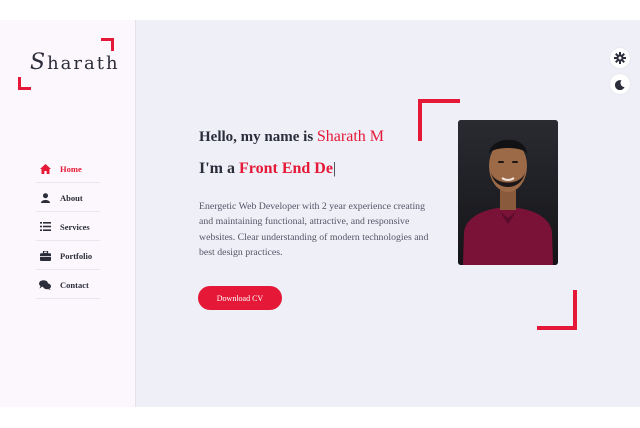 The width and height of the screenshot is (640, 428). I want to click on greeting-text: Hello, my name is, so click(258, 137).